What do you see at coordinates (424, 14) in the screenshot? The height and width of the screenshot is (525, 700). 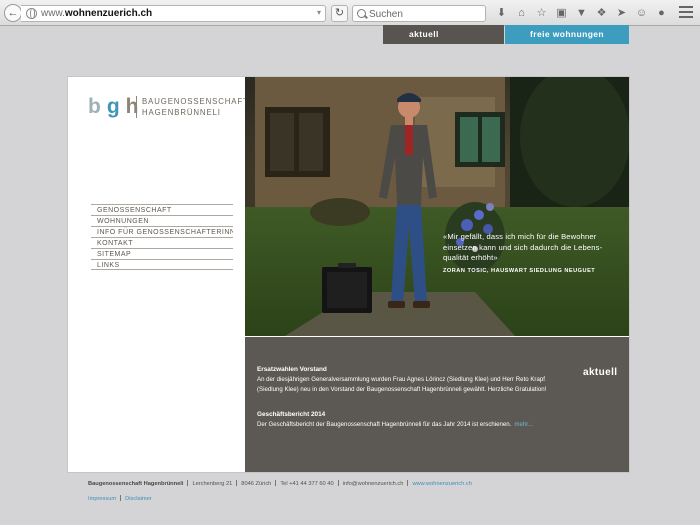 I see `search-input` at bounding box center [424, 14].